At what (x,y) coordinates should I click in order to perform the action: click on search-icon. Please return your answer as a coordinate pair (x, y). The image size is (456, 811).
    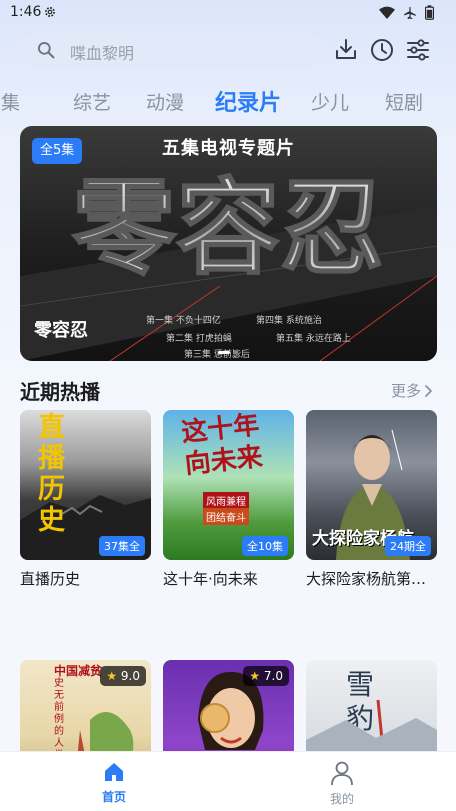
    Looking at the image, I should click on (46, 50).